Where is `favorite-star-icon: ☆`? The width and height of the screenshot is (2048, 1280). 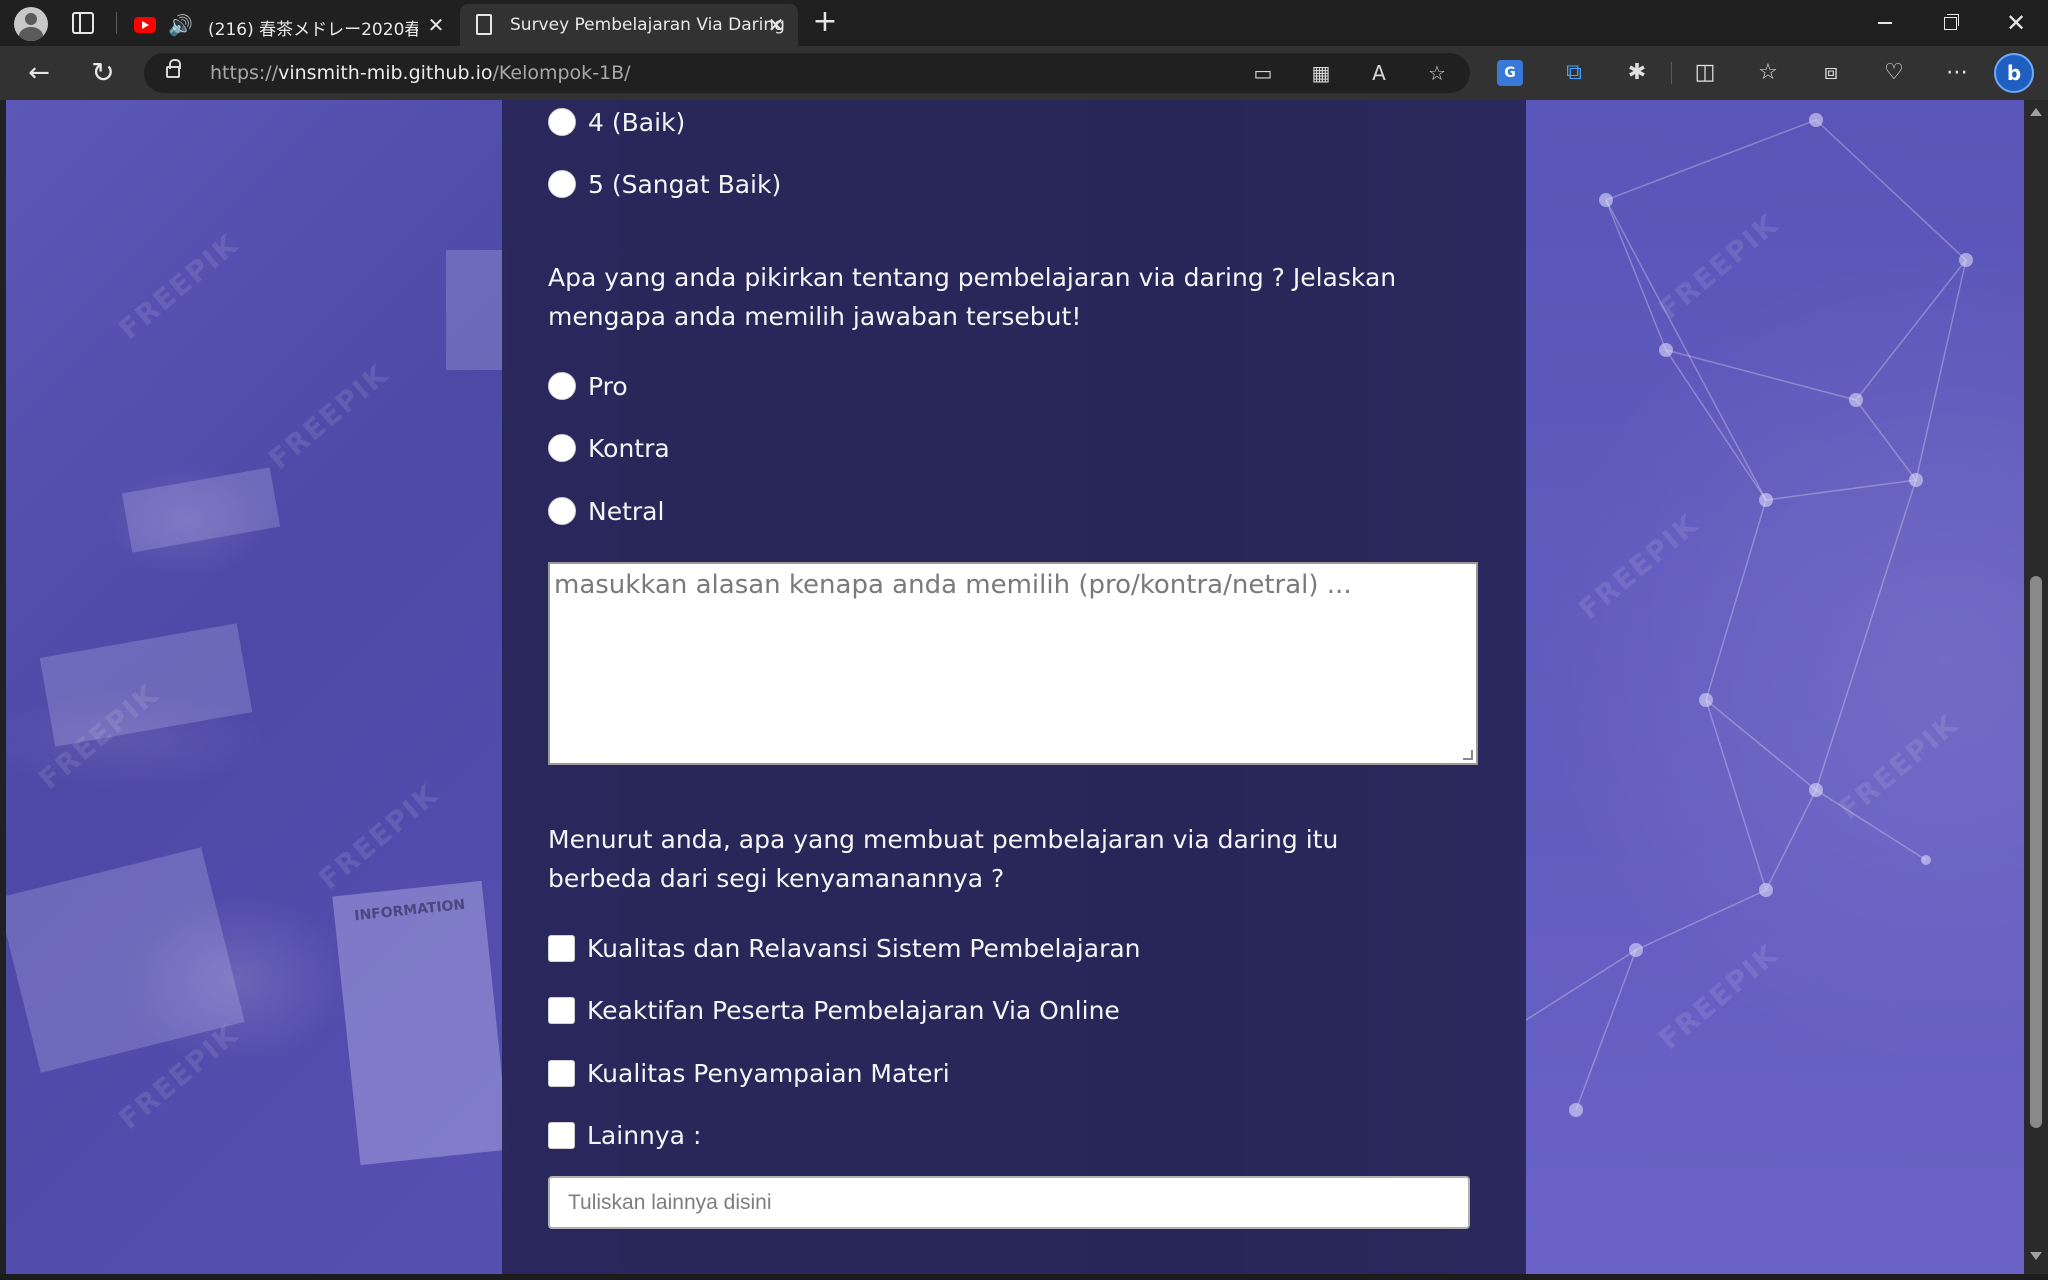 favorite-star-icon: ☆ is located at coordinates (1437, 73).